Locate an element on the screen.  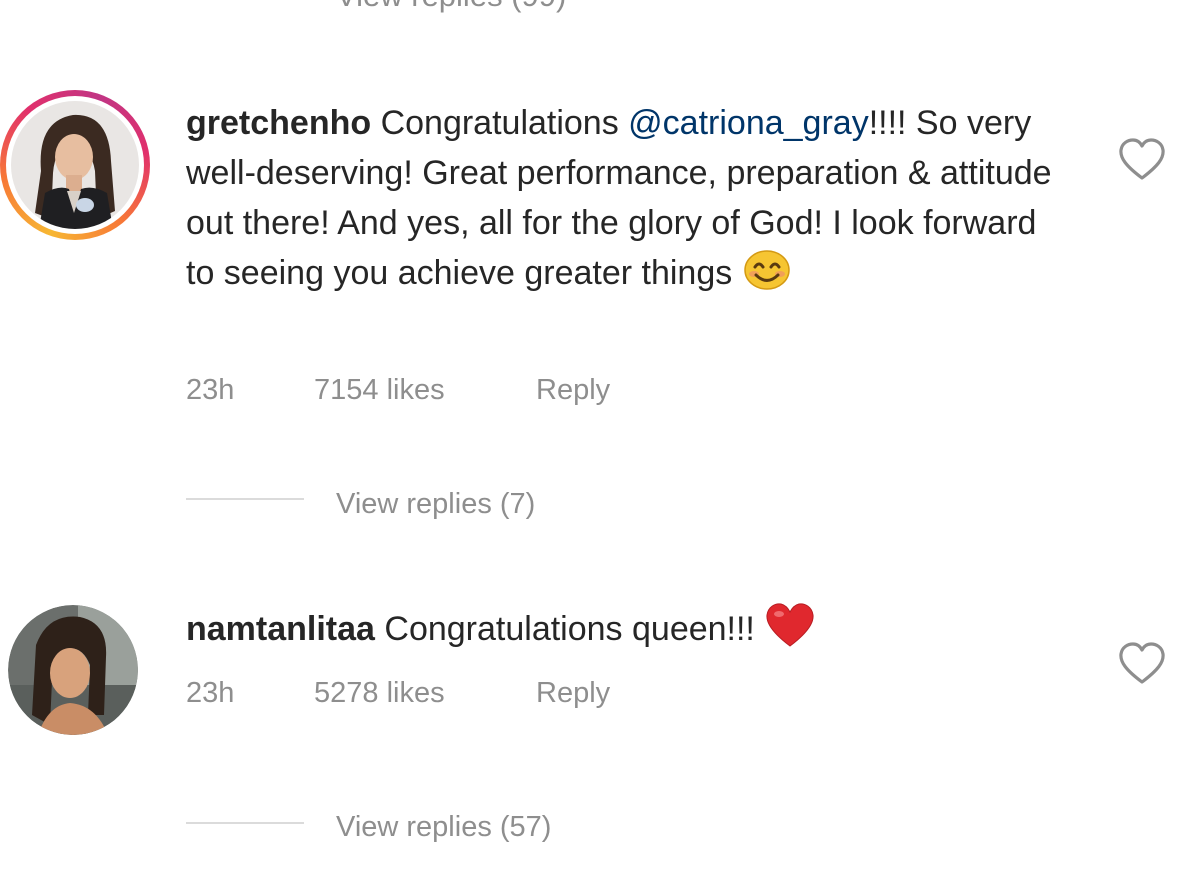
view-replies-label: View replies (57) is located at coordinates (444, 827).